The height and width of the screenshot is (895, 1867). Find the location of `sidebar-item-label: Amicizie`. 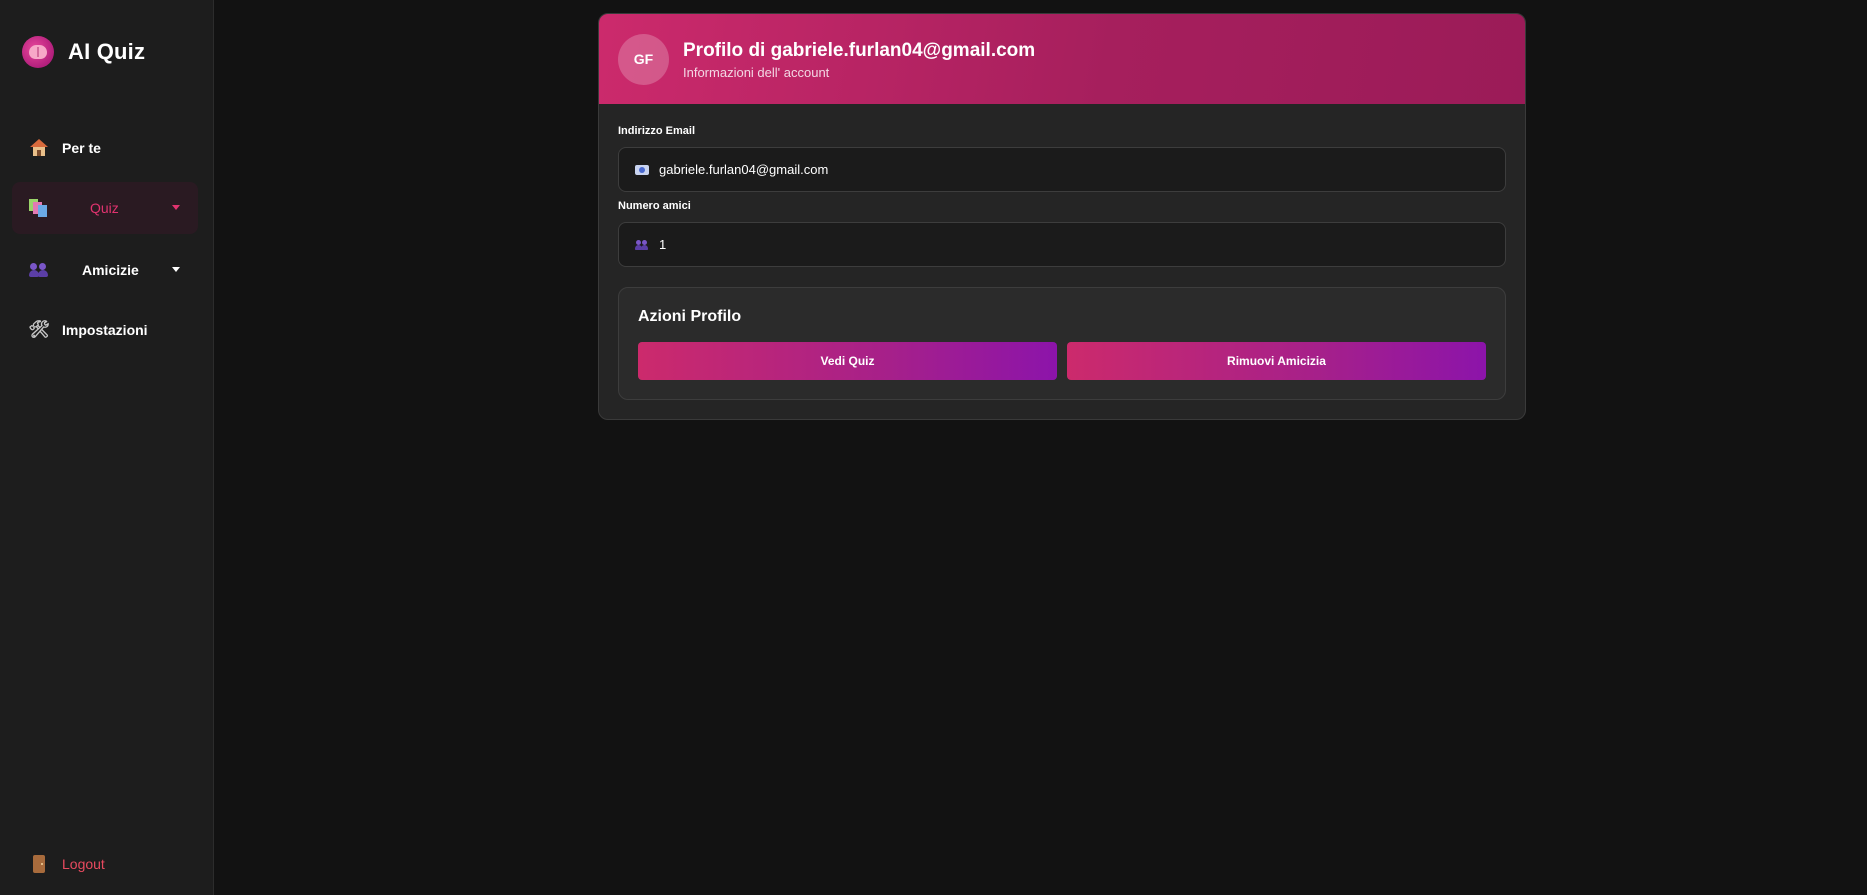

sidebar-item-label: Amicizie is located at coordinates (110, 270).